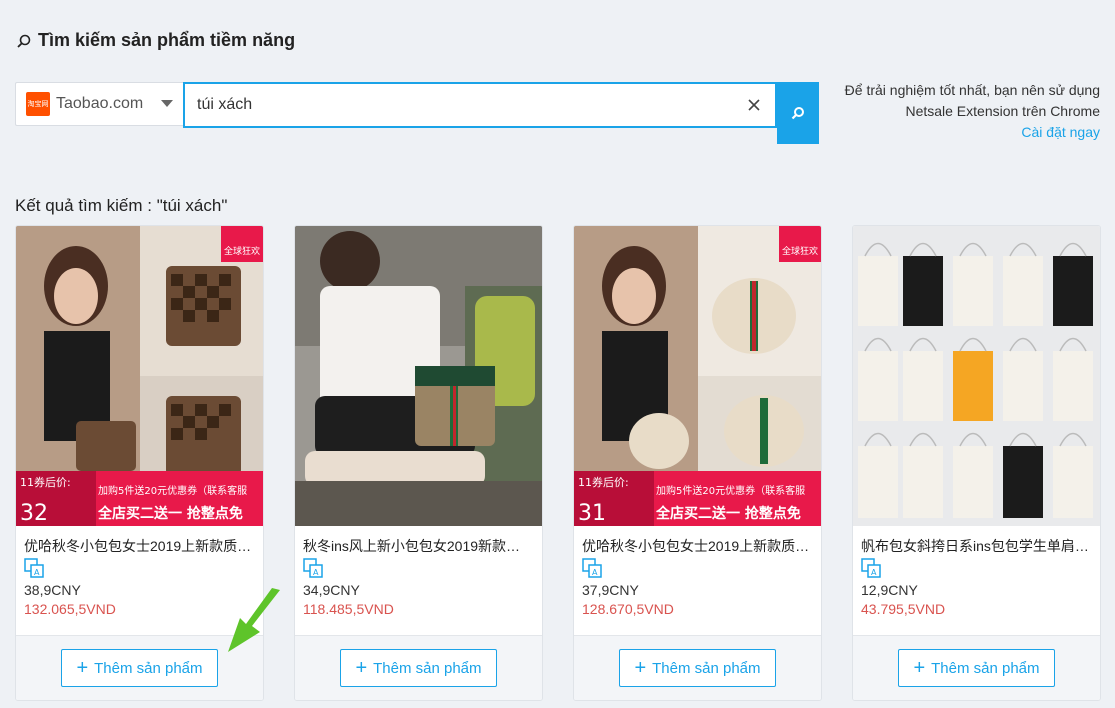 The width and height of the screenshot is (1115, 708). I want to click on svg-text: 32, so click(34, 513).